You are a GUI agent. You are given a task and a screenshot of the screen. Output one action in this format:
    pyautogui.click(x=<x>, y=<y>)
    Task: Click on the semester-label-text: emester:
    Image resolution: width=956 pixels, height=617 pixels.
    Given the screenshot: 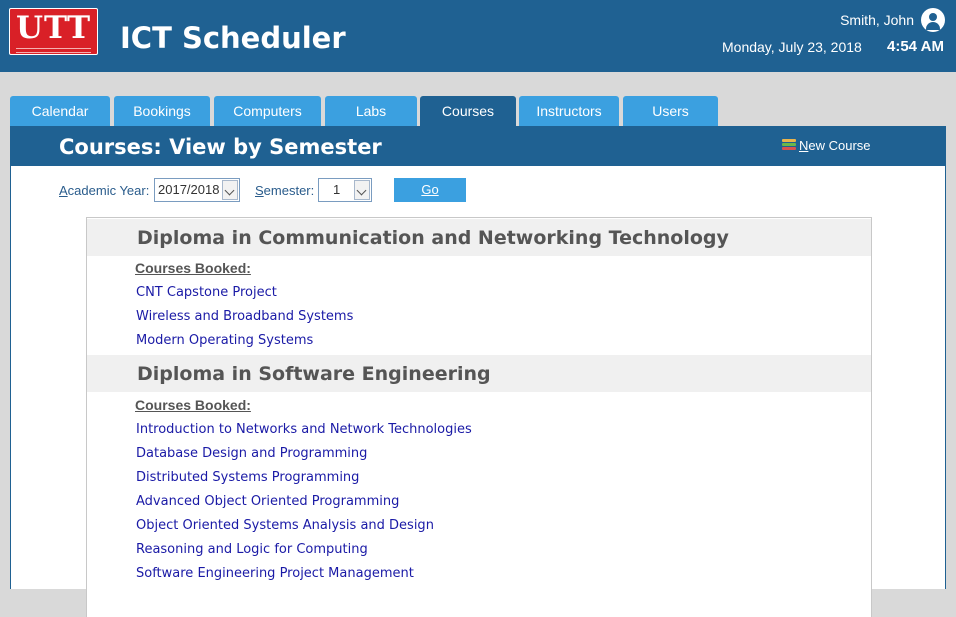 What is the action you would take?
    pyautogui.click(x=289, y=190)
    